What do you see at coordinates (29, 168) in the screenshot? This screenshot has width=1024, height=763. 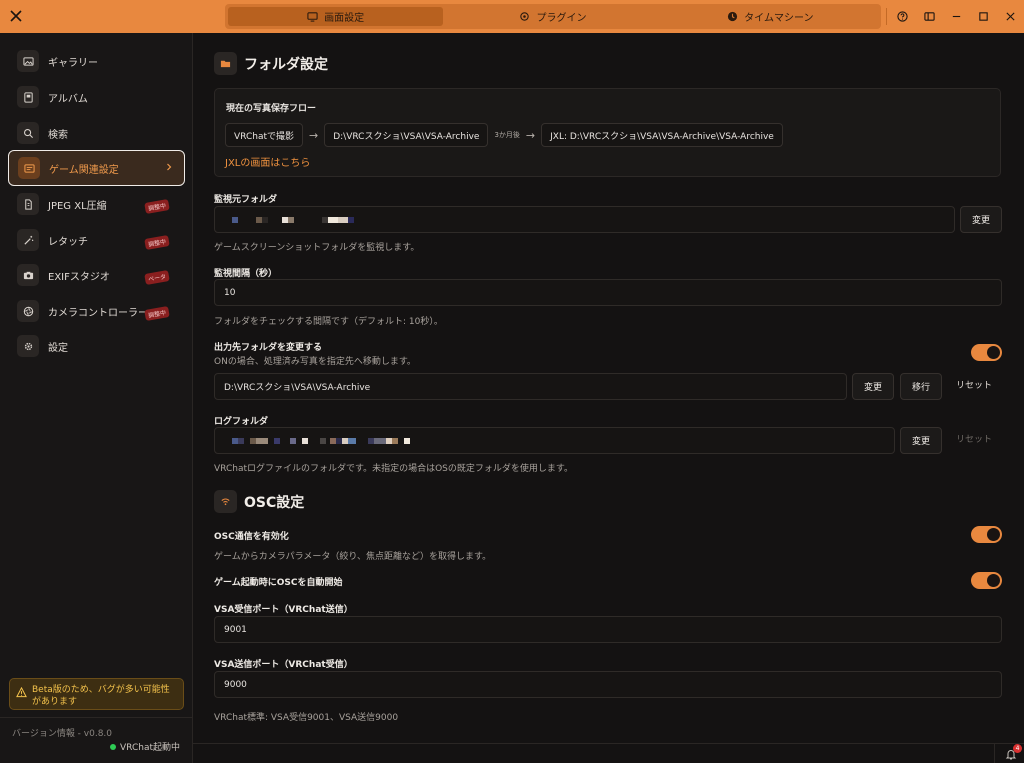 I see `game-icon` at bounding box center [29, 168].